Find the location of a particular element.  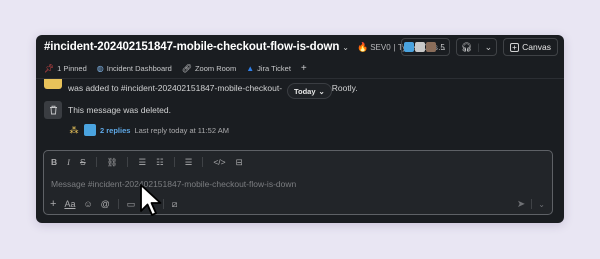

italic-icon: I is located at coordinates (68, 162).